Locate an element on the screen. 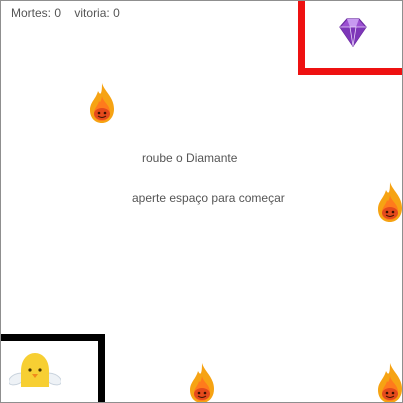 The image size is (403, 403). wins-label: vitoria: is located at coordinates (92, 13).